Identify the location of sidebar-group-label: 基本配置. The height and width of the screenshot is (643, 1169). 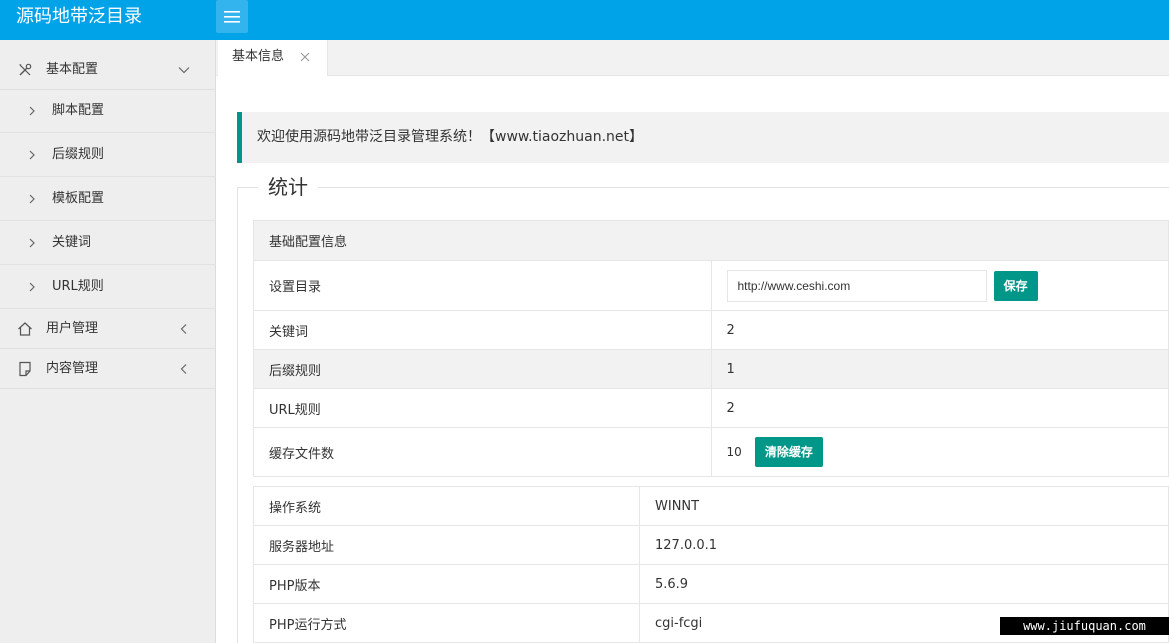
(72, 69).